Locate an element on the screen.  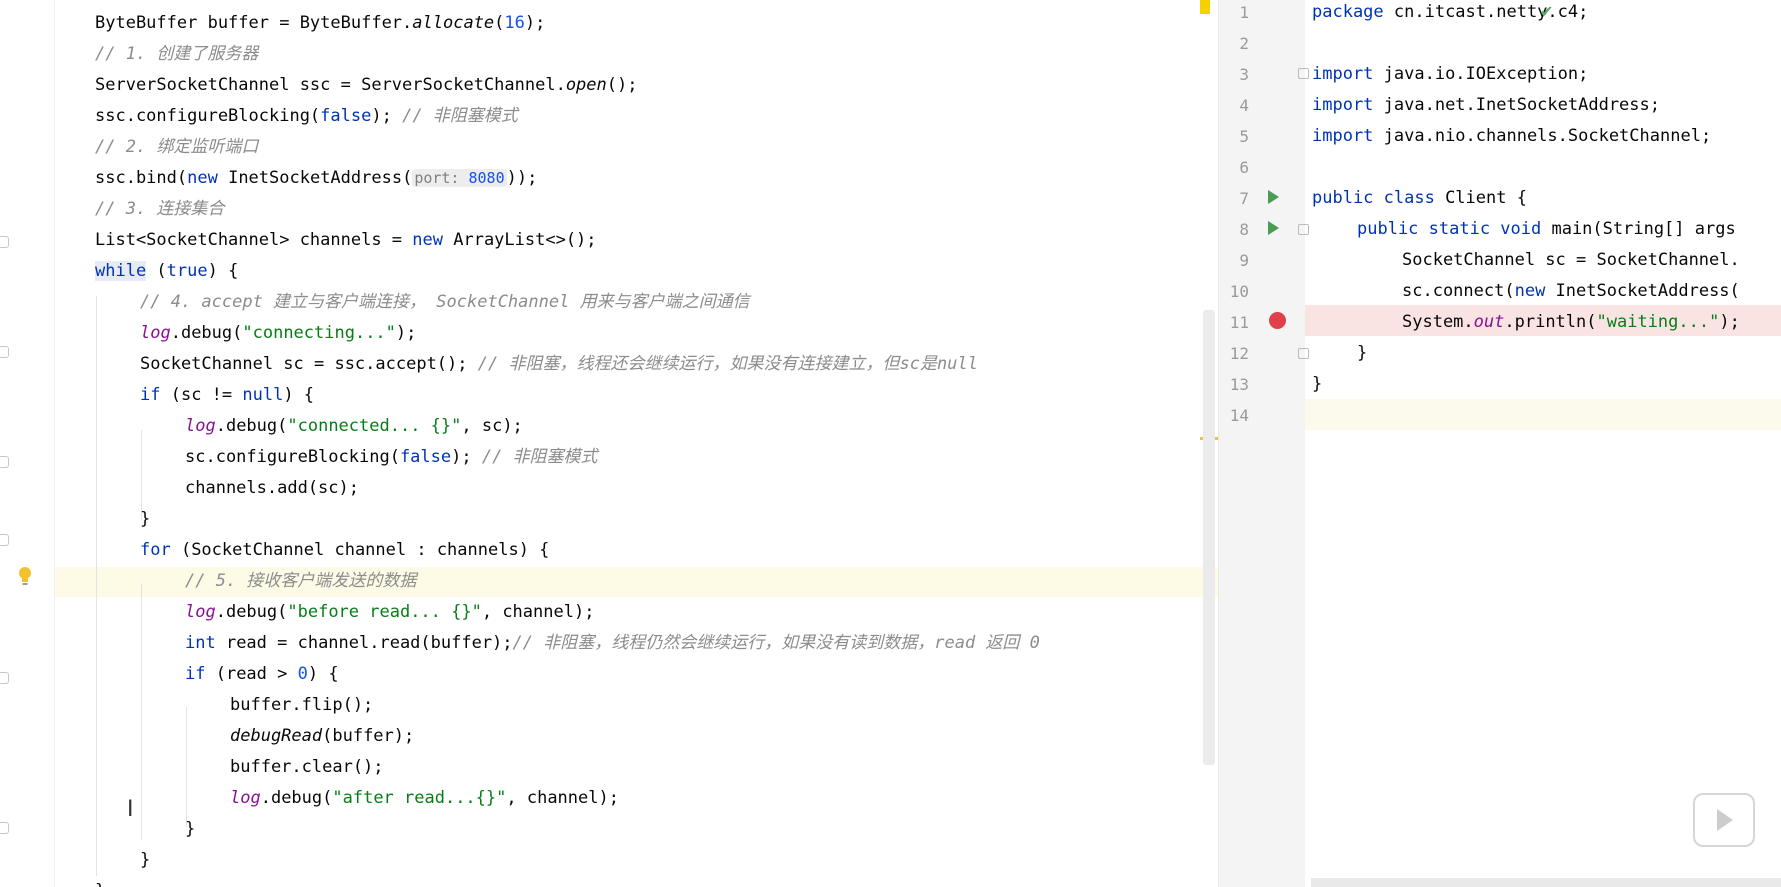
line-number: 11 is located at coordinates (1239, 322).